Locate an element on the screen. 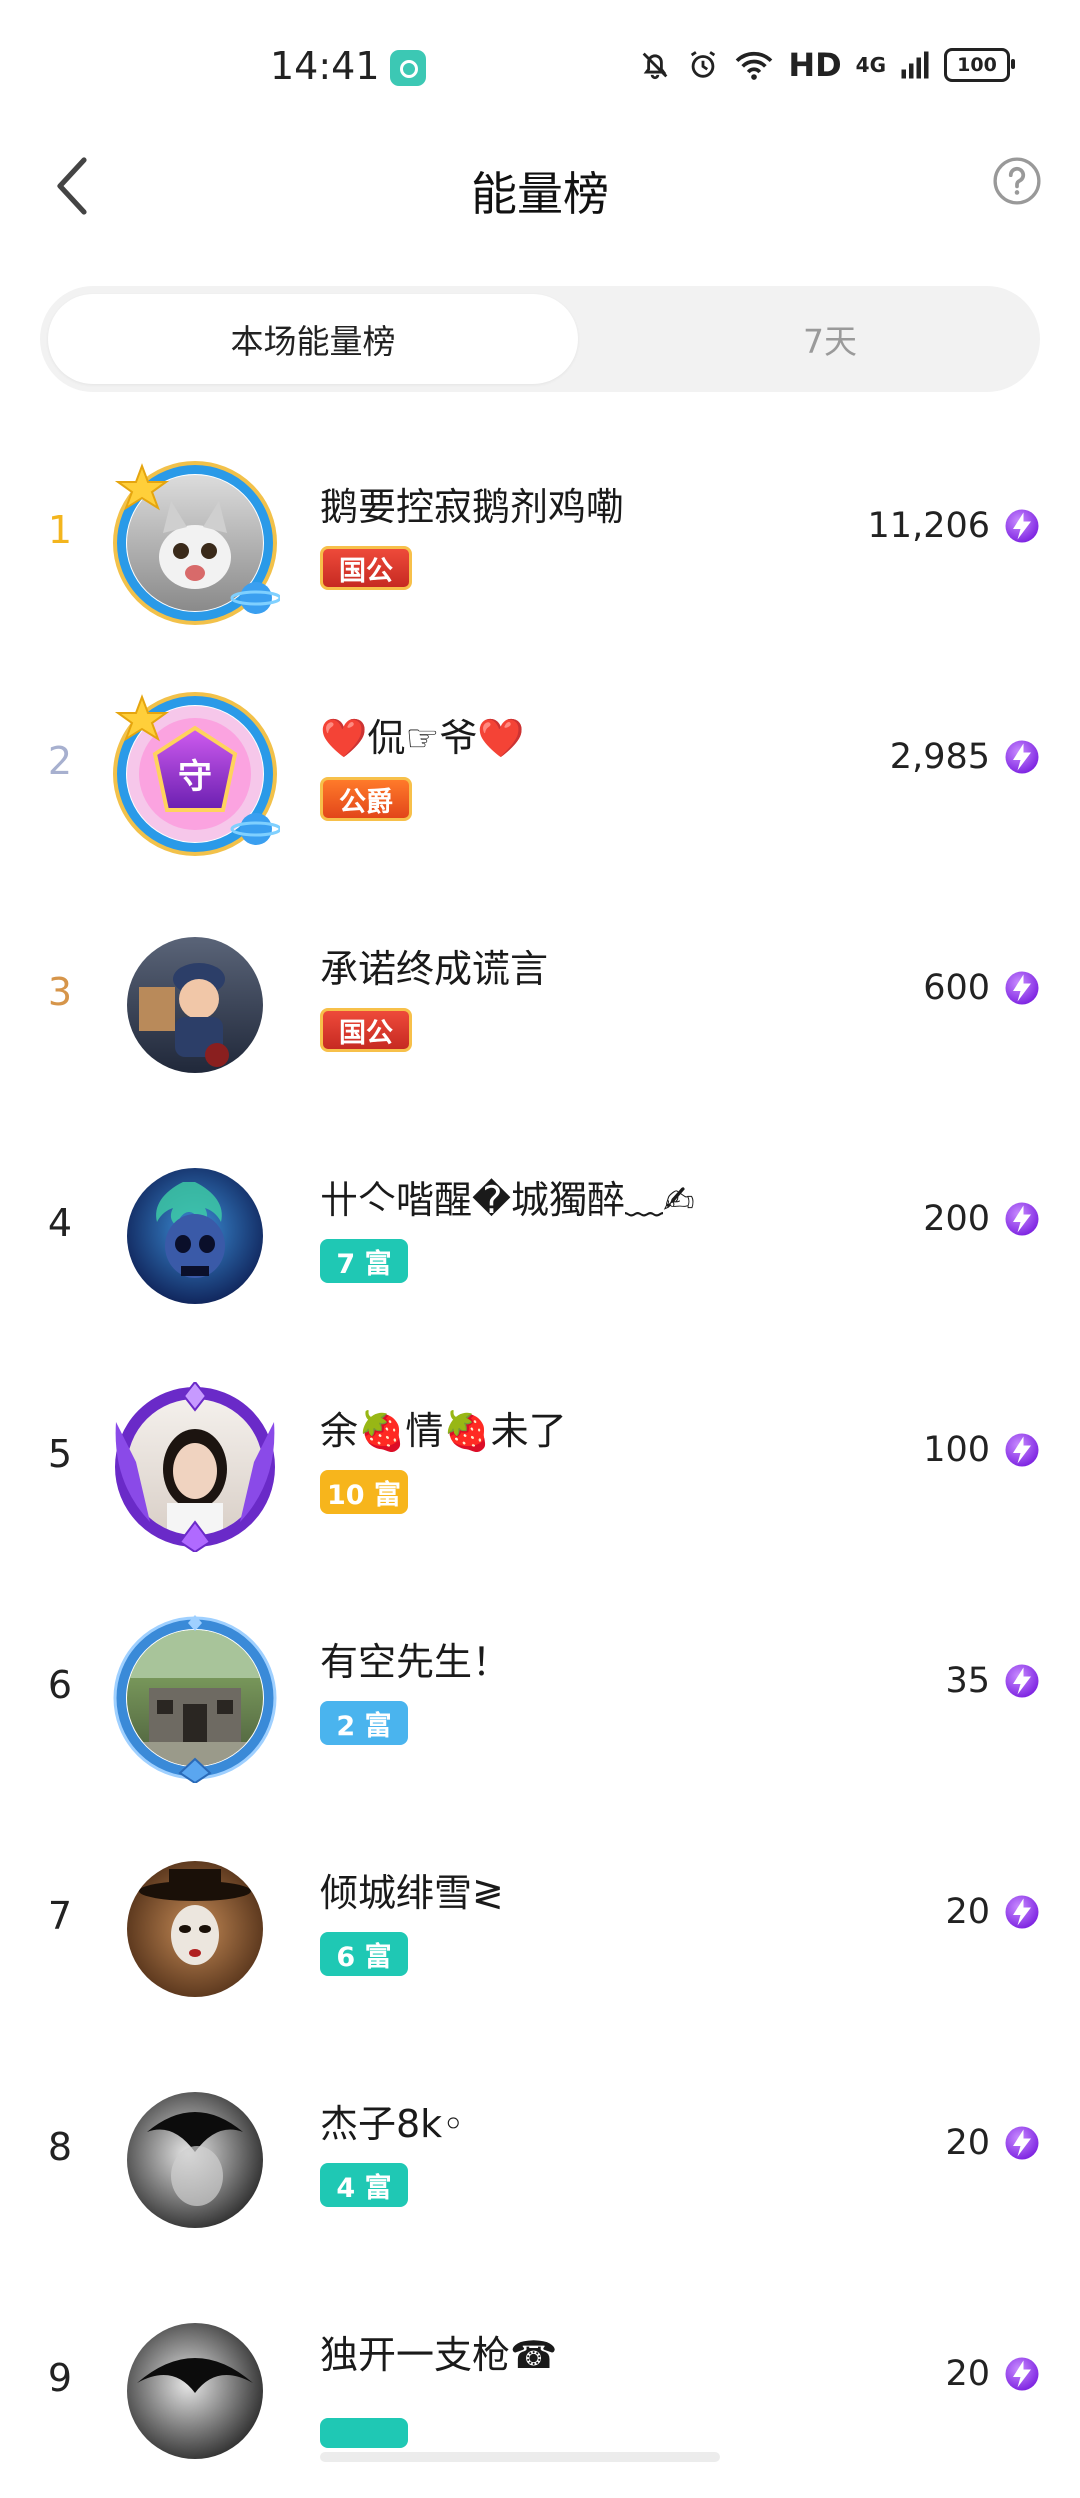  level-badge is located at coordinates (364, 2433).